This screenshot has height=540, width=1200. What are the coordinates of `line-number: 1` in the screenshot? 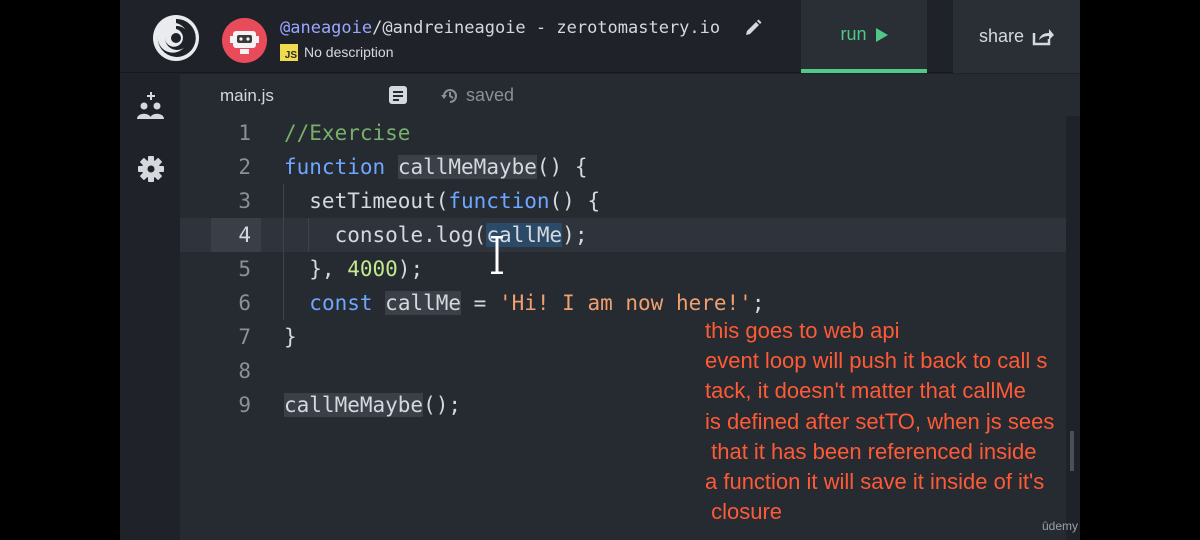 It's located at (244, 133).